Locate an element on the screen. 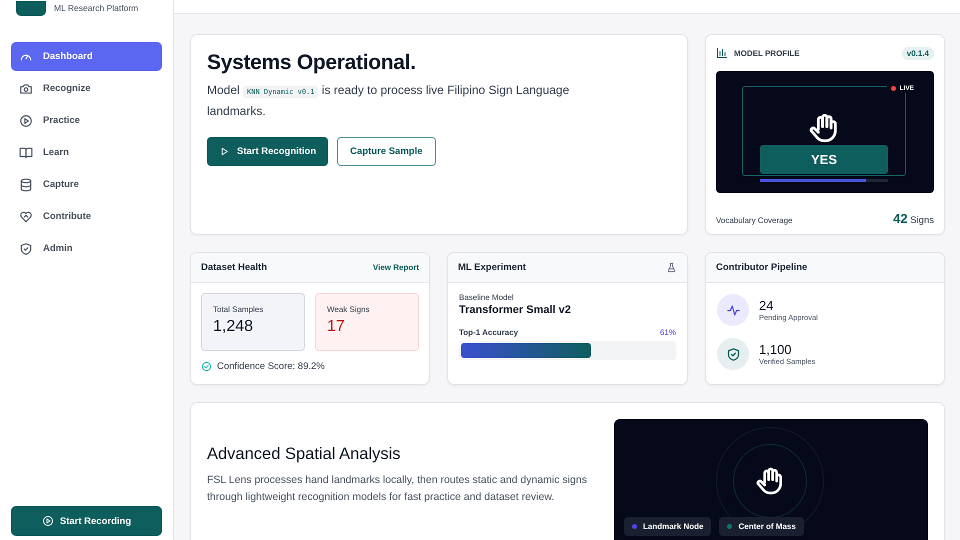  pipeline-count: 1,100 is located at coordinates (776, 349).